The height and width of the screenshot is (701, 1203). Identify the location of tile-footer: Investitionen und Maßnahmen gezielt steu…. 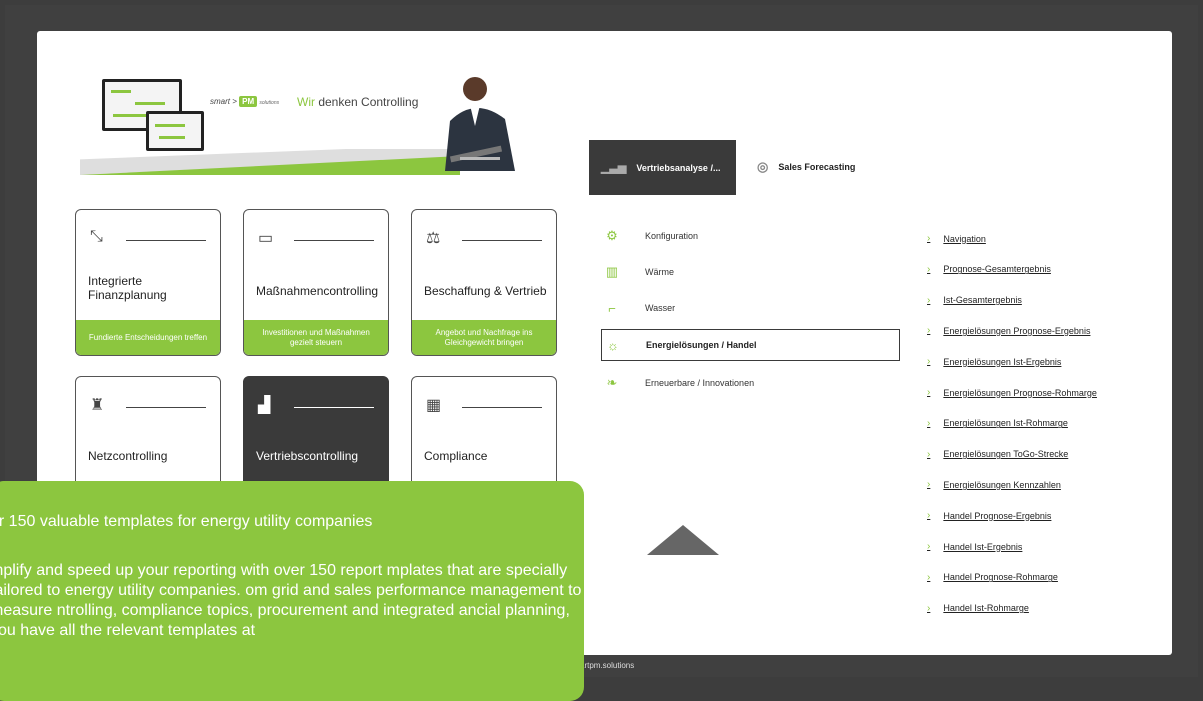
(316, 337).